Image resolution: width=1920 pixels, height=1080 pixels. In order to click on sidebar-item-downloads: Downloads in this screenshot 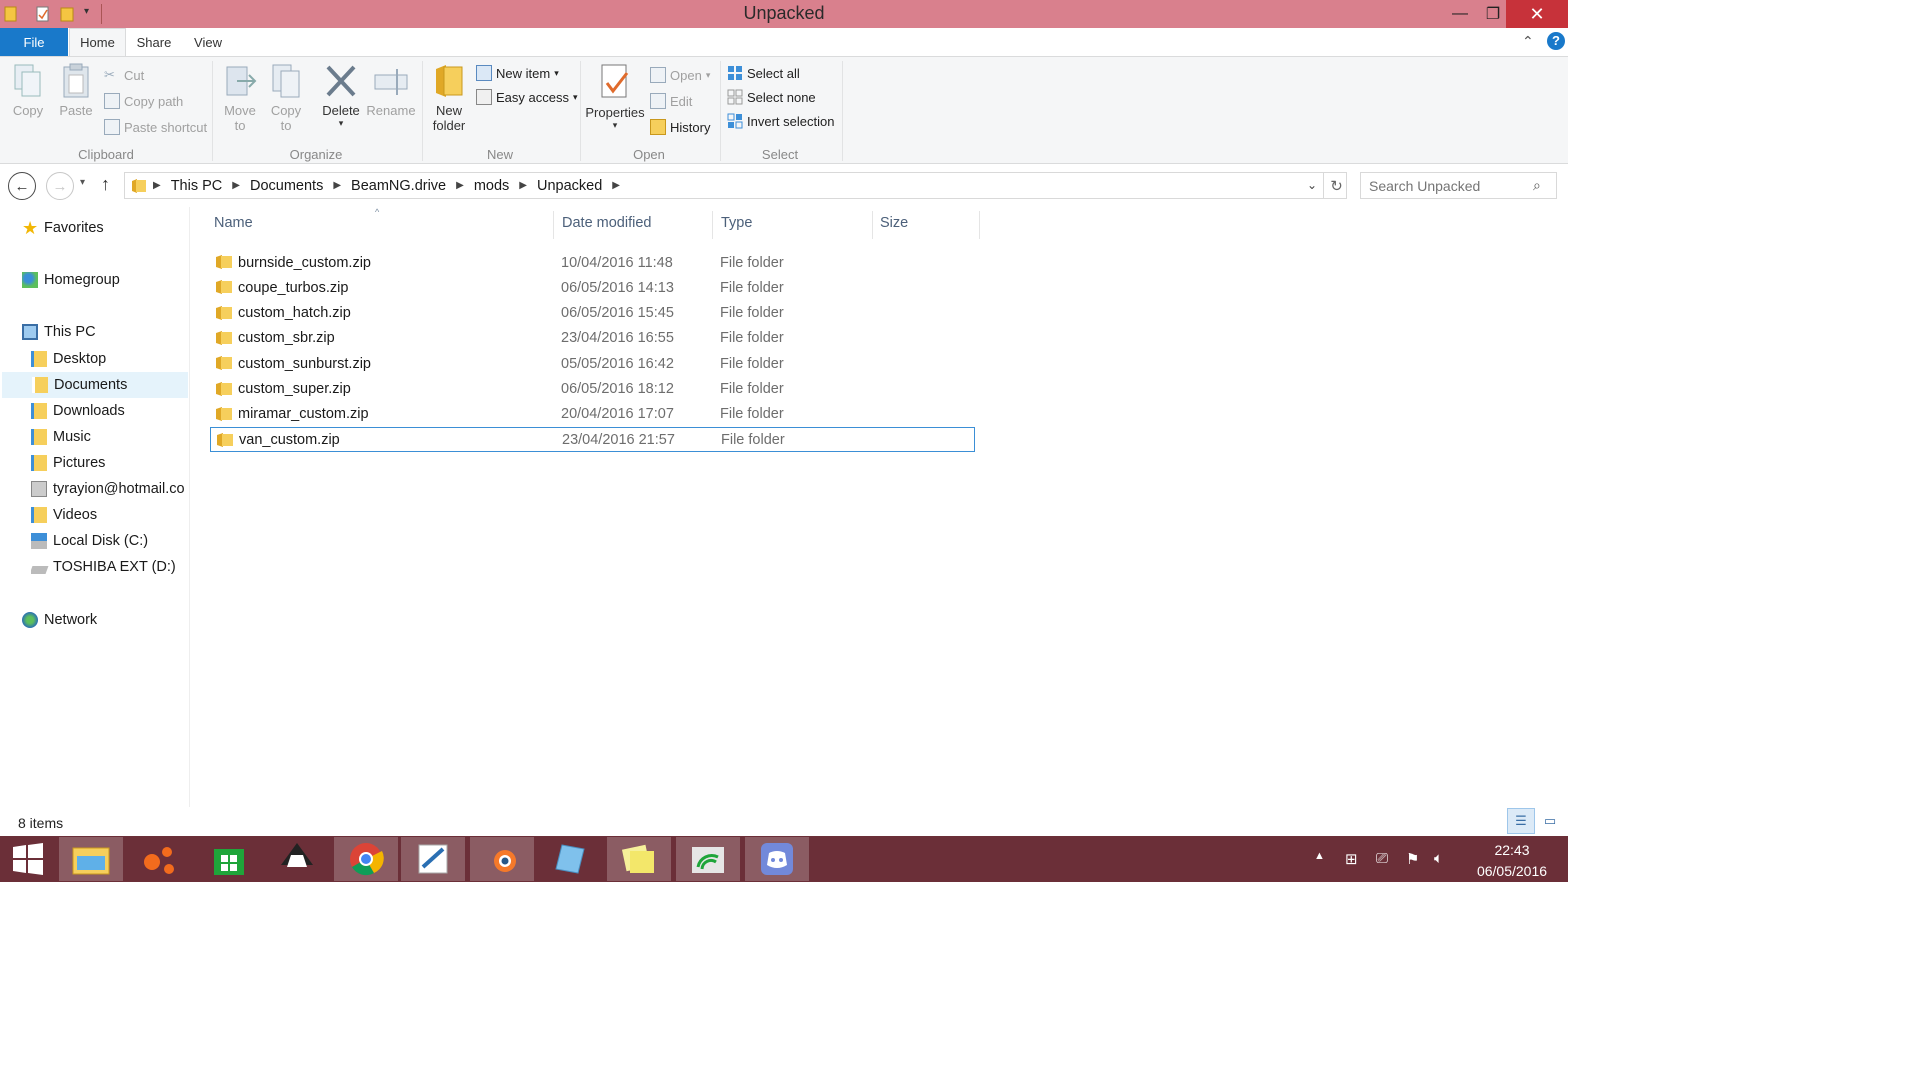, I will do `click(78, 411)`.